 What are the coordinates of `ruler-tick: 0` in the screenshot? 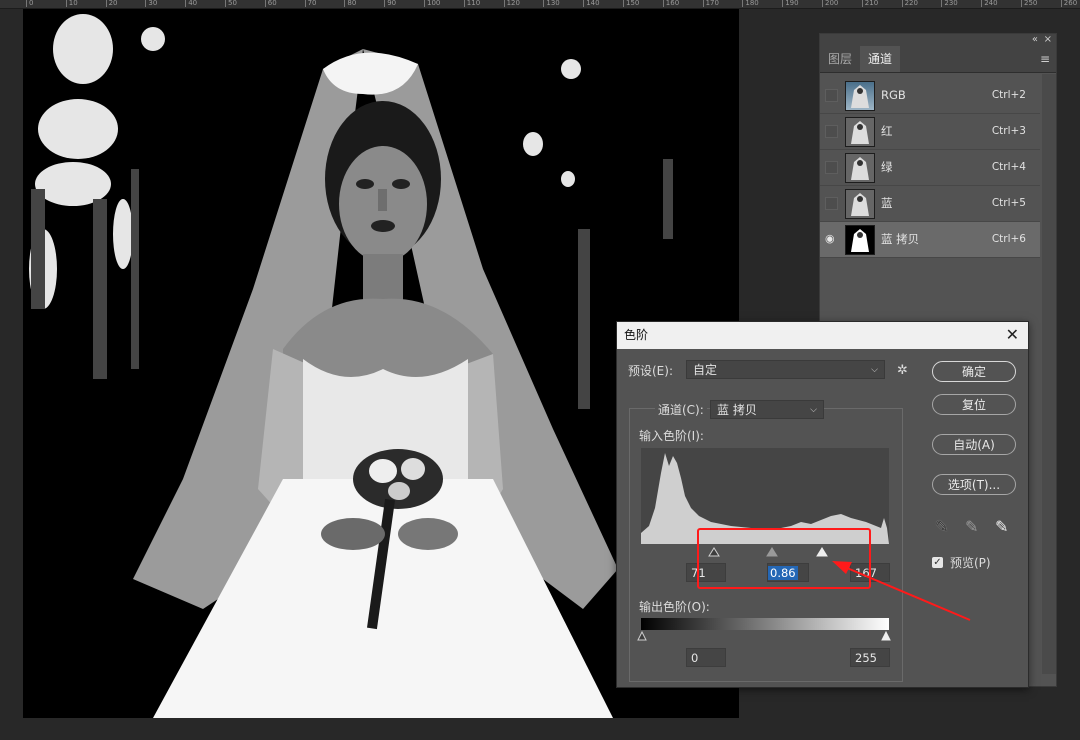 It's located at (29, 3).